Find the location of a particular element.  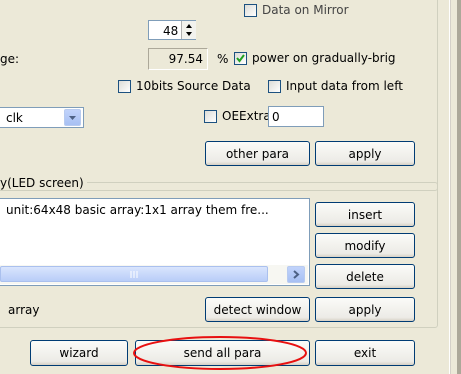

spin-up-down-icon is located at coordinates (189, 30).